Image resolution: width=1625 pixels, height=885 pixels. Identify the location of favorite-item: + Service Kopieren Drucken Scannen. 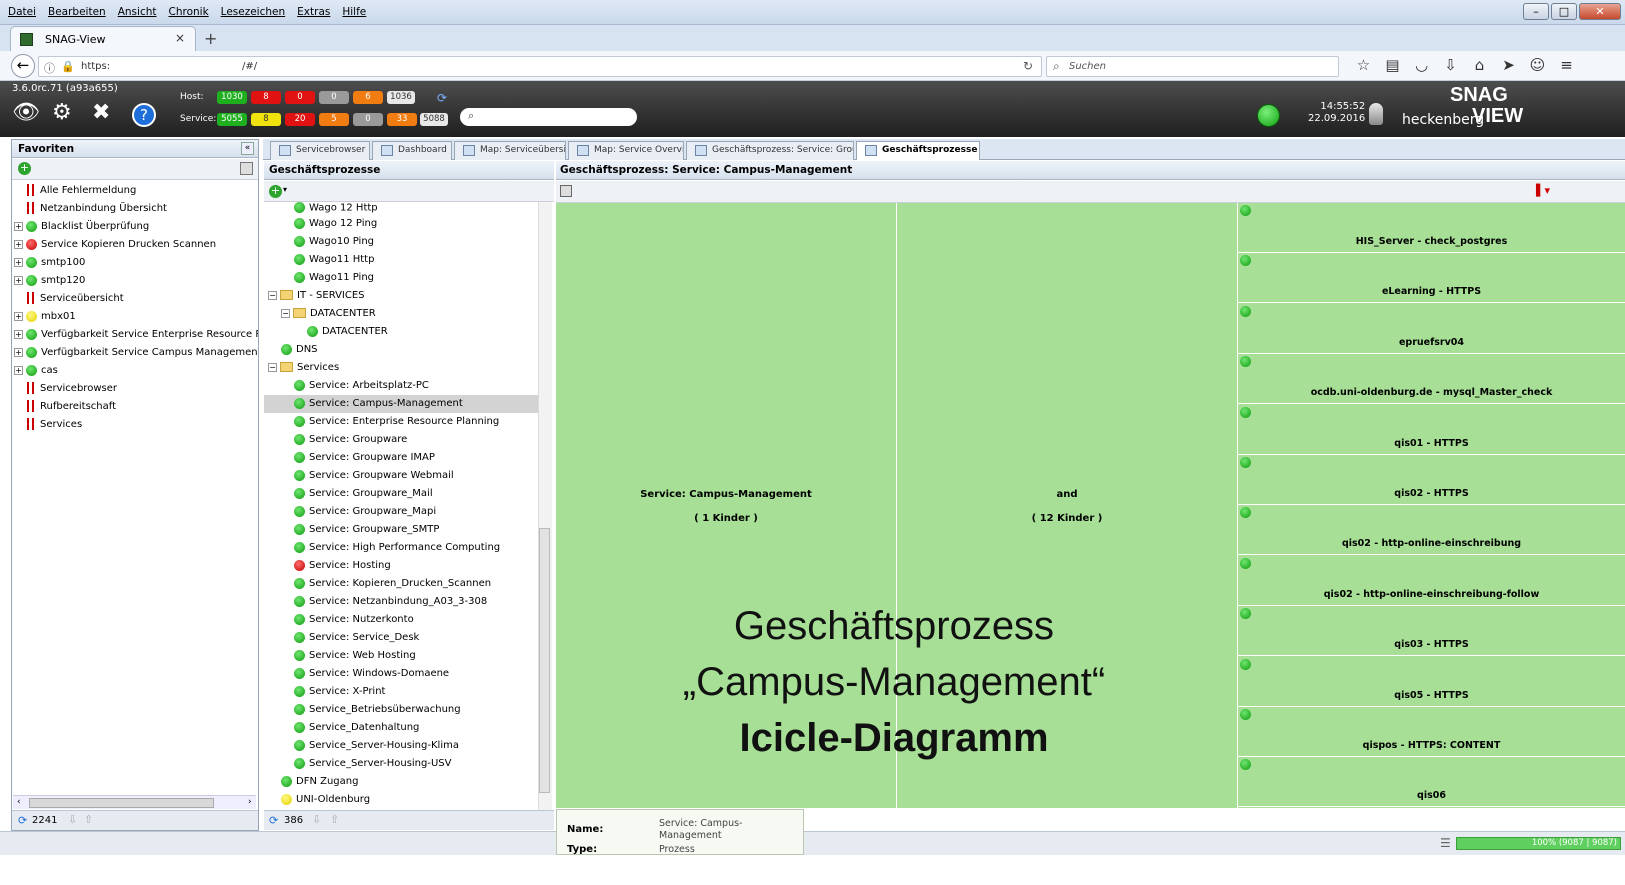
(136, 245).